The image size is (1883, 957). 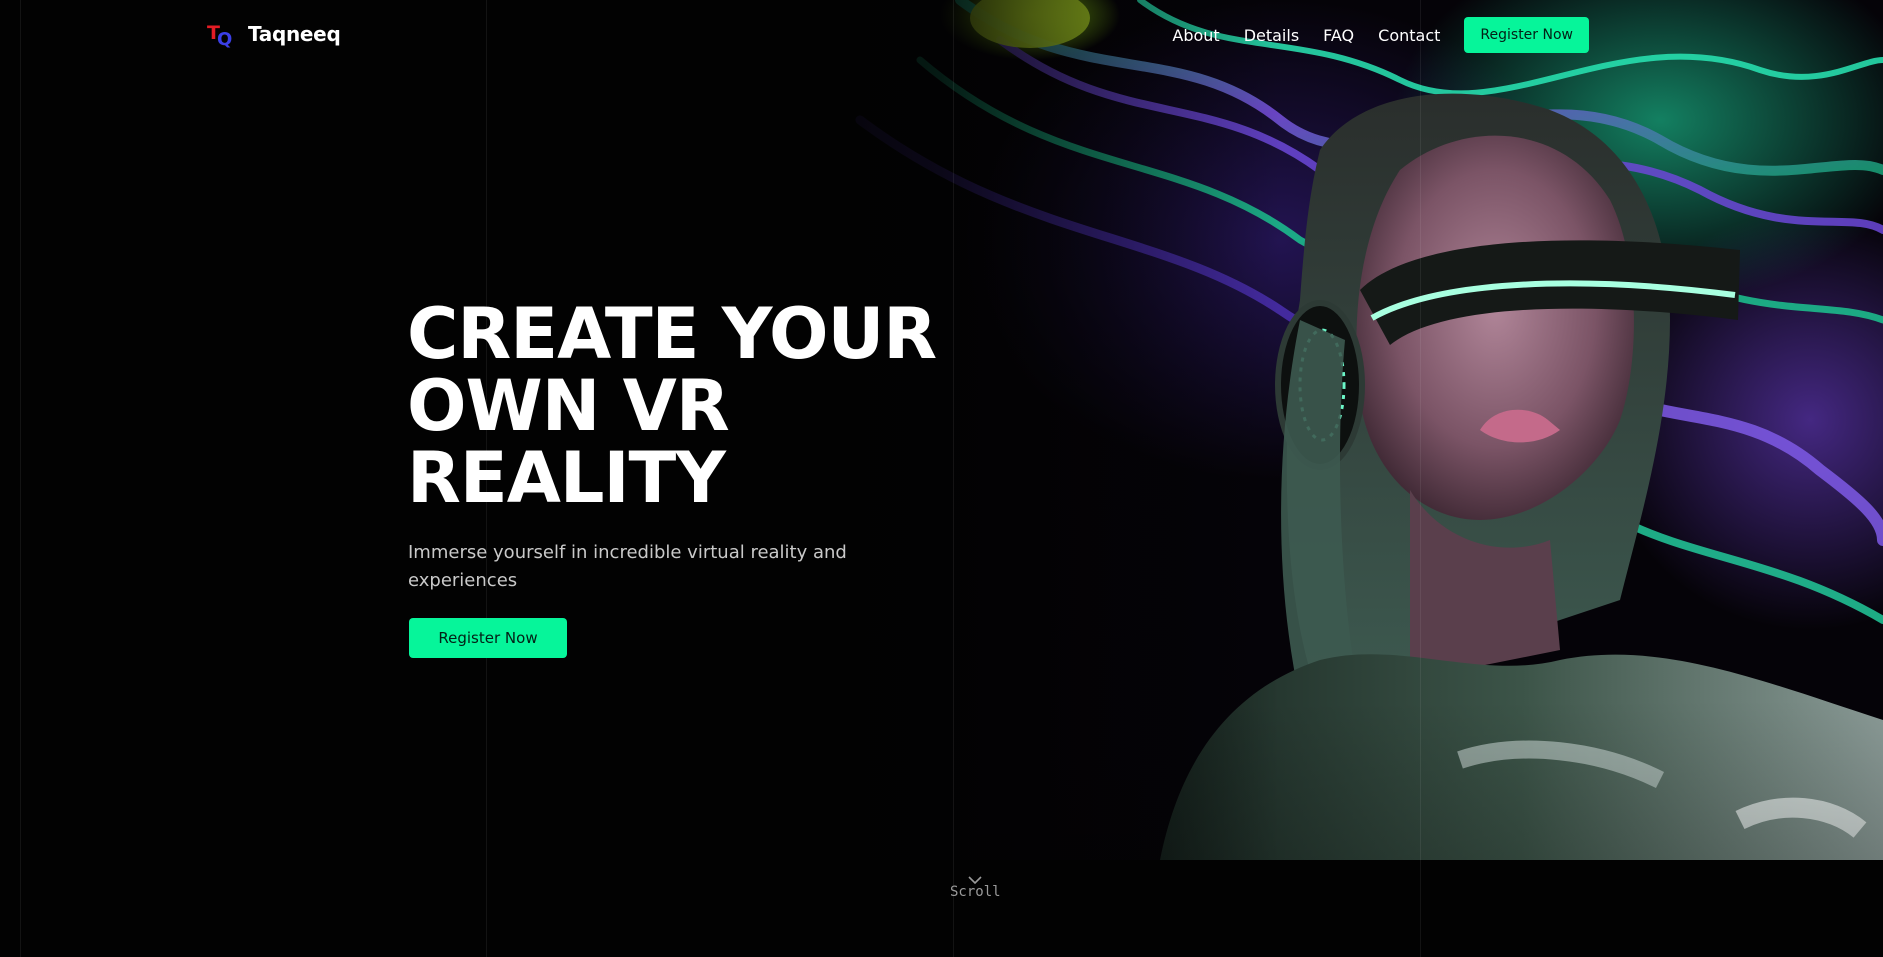 I want to click on brand-name: Taqneeq, so click(x=294, y=34).